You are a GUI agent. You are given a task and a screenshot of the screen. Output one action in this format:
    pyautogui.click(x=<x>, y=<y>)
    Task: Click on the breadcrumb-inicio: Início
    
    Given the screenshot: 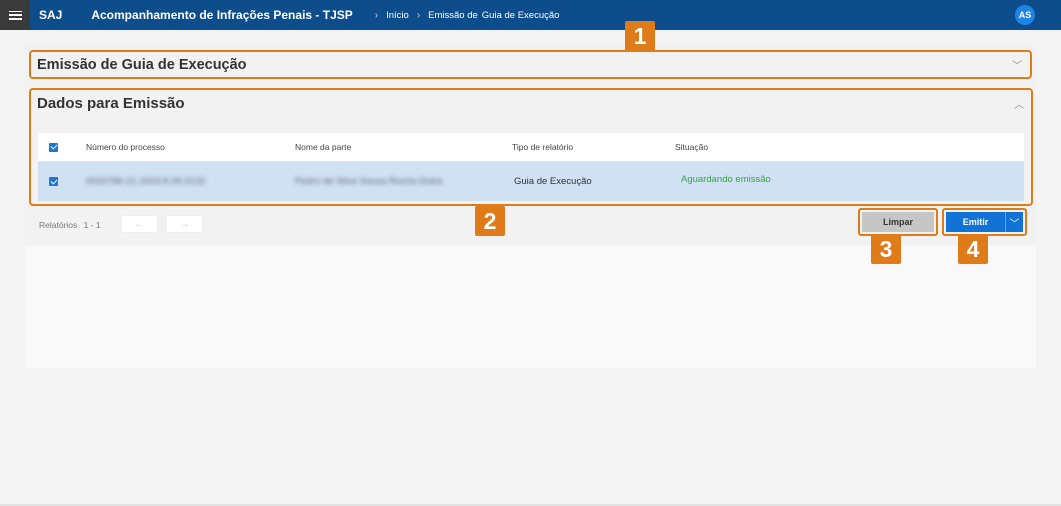 What is the action you would take?
    pyautogui.click(x=397, y=15)
    